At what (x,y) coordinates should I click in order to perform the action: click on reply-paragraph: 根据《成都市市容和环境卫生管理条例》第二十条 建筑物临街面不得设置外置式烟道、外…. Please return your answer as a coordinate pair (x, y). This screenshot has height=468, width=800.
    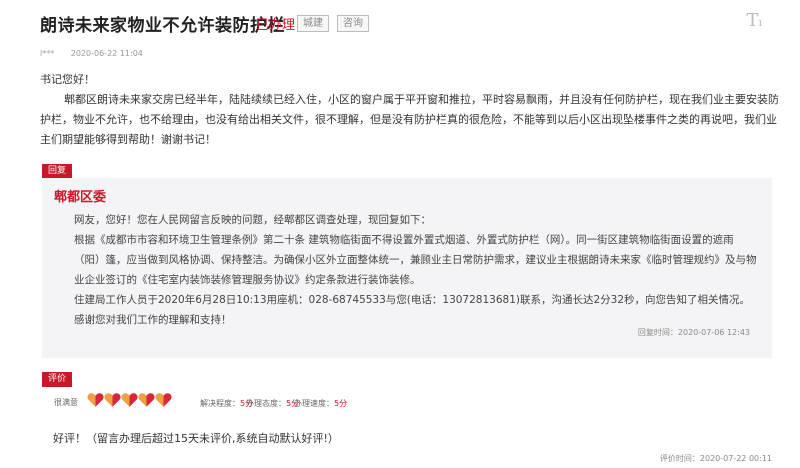
    Looking at the image, I should click on (415, 260).